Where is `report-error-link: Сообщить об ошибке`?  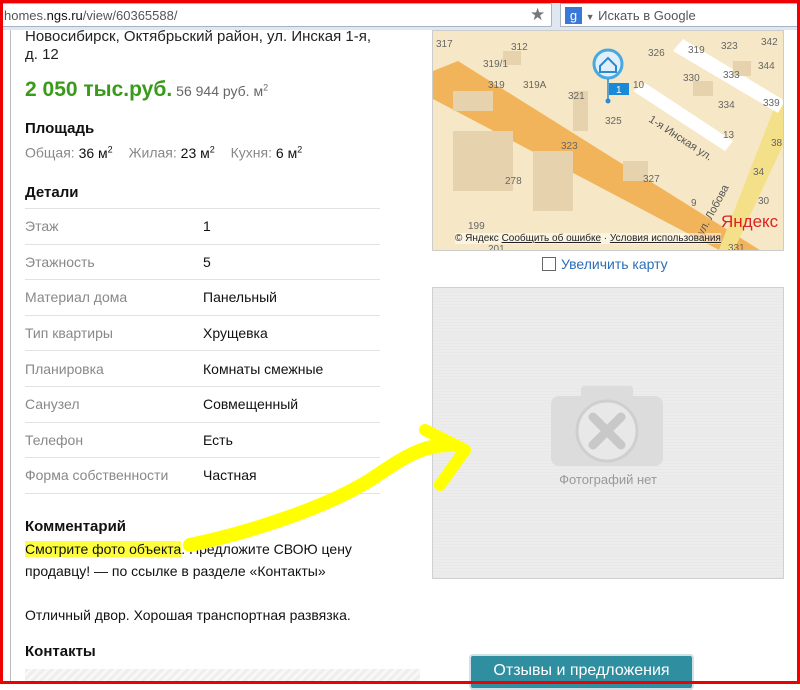
report-error-link: Сообщить об ошибке is located at coordinates (551, 238).